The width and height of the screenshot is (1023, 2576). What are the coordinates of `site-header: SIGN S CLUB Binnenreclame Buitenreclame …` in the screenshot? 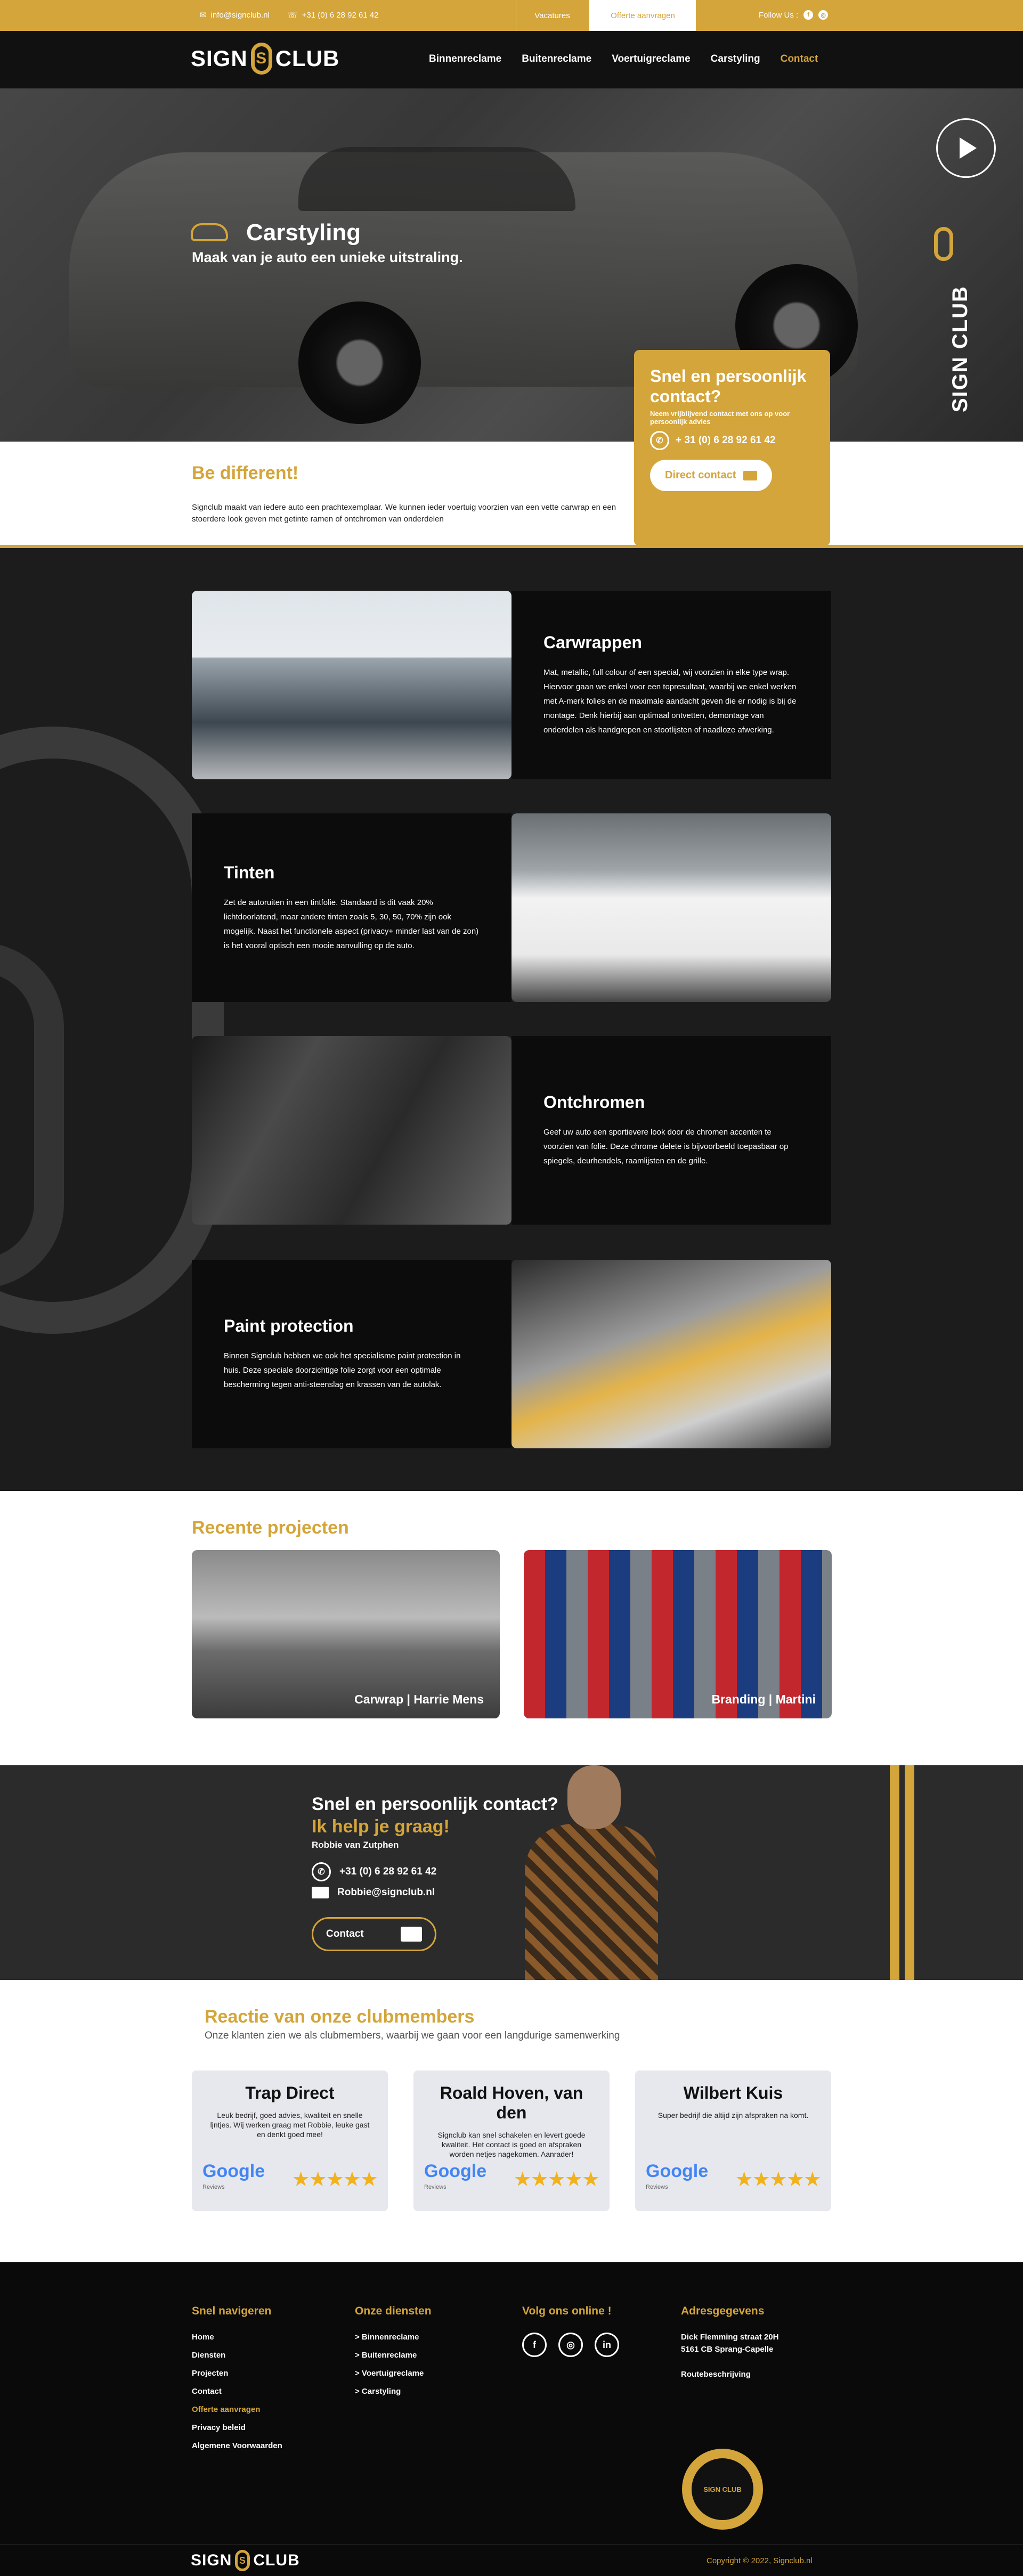 It's located at (511, 59).